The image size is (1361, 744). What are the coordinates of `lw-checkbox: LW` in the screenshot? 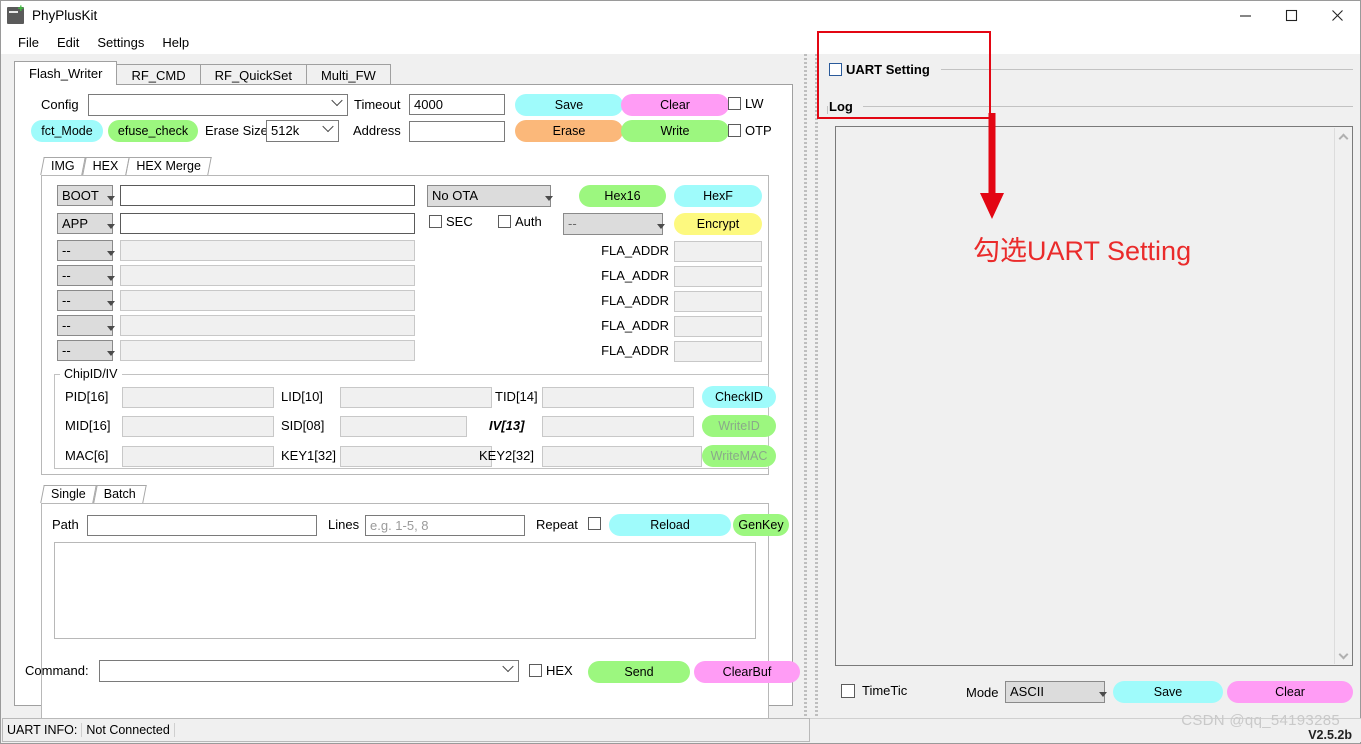 It's located at (746, 103).